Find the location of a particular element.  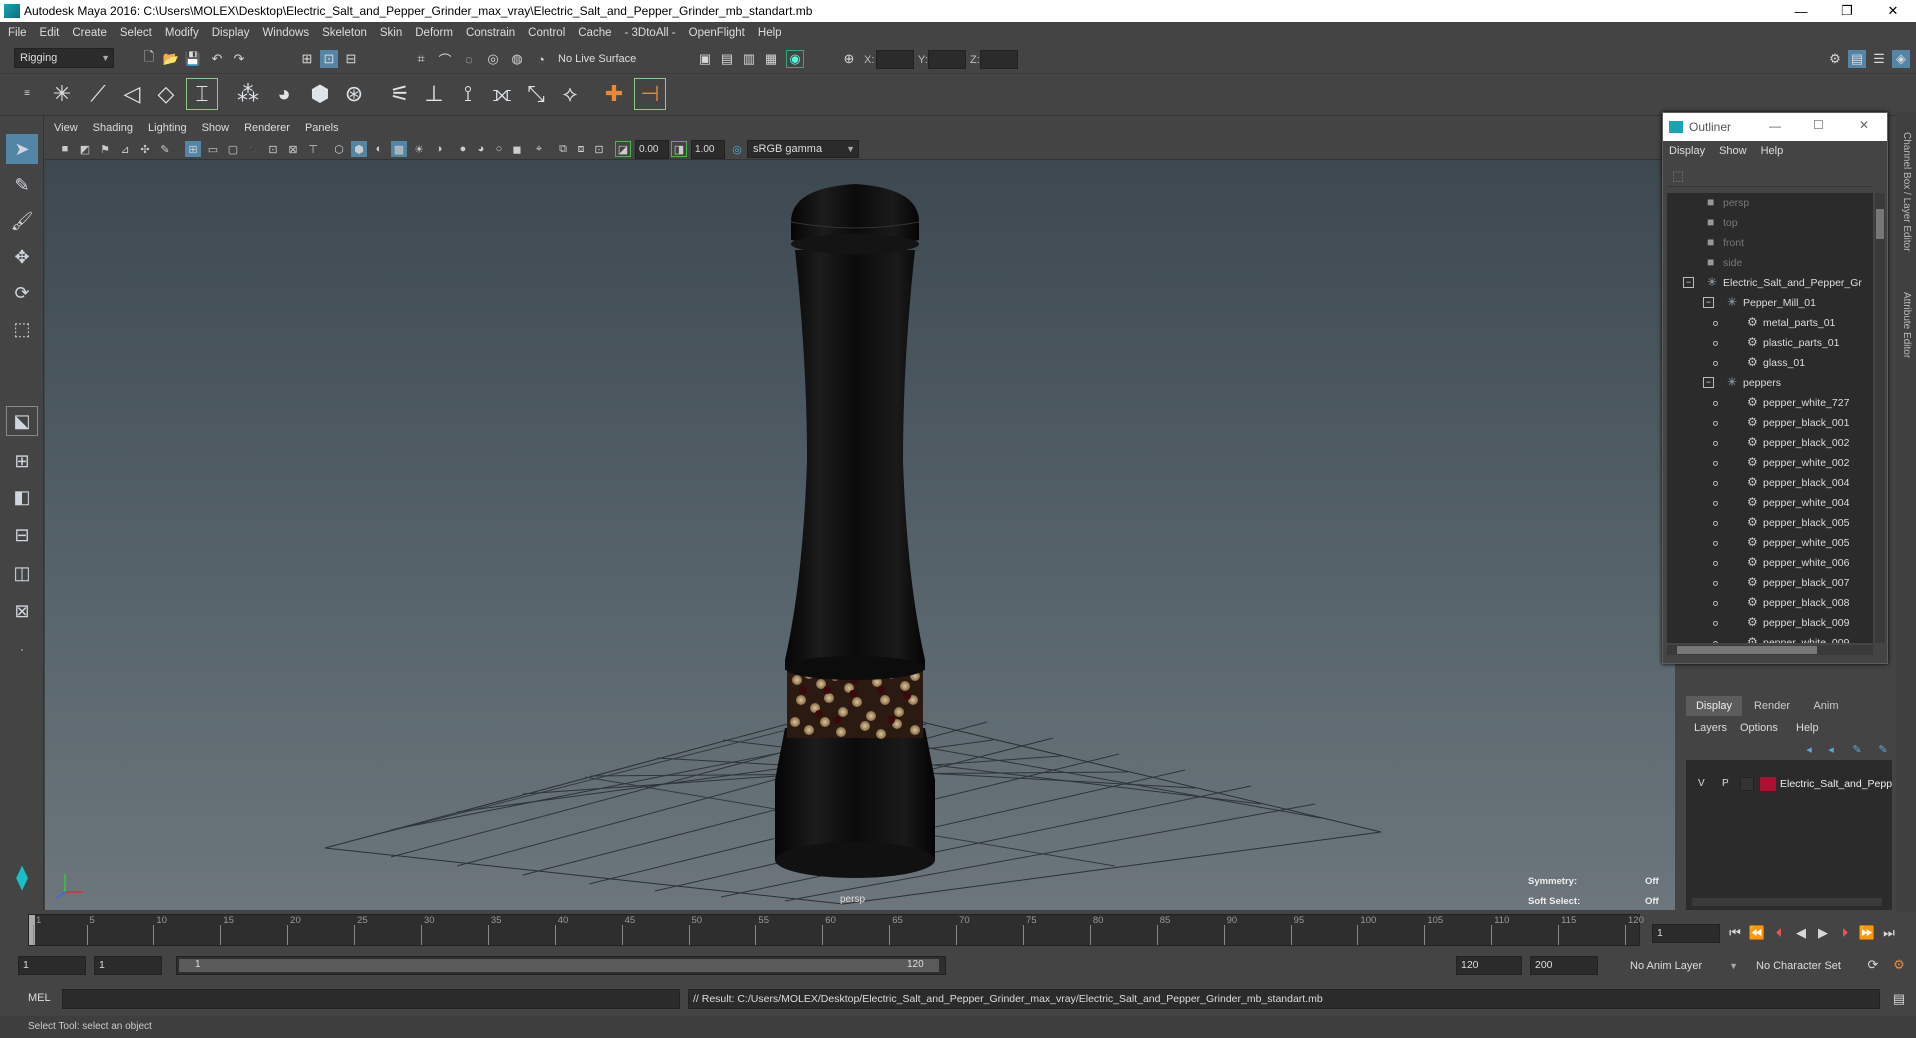

panel-menu-renderer: Renderer is located at coordinates (267, 128).